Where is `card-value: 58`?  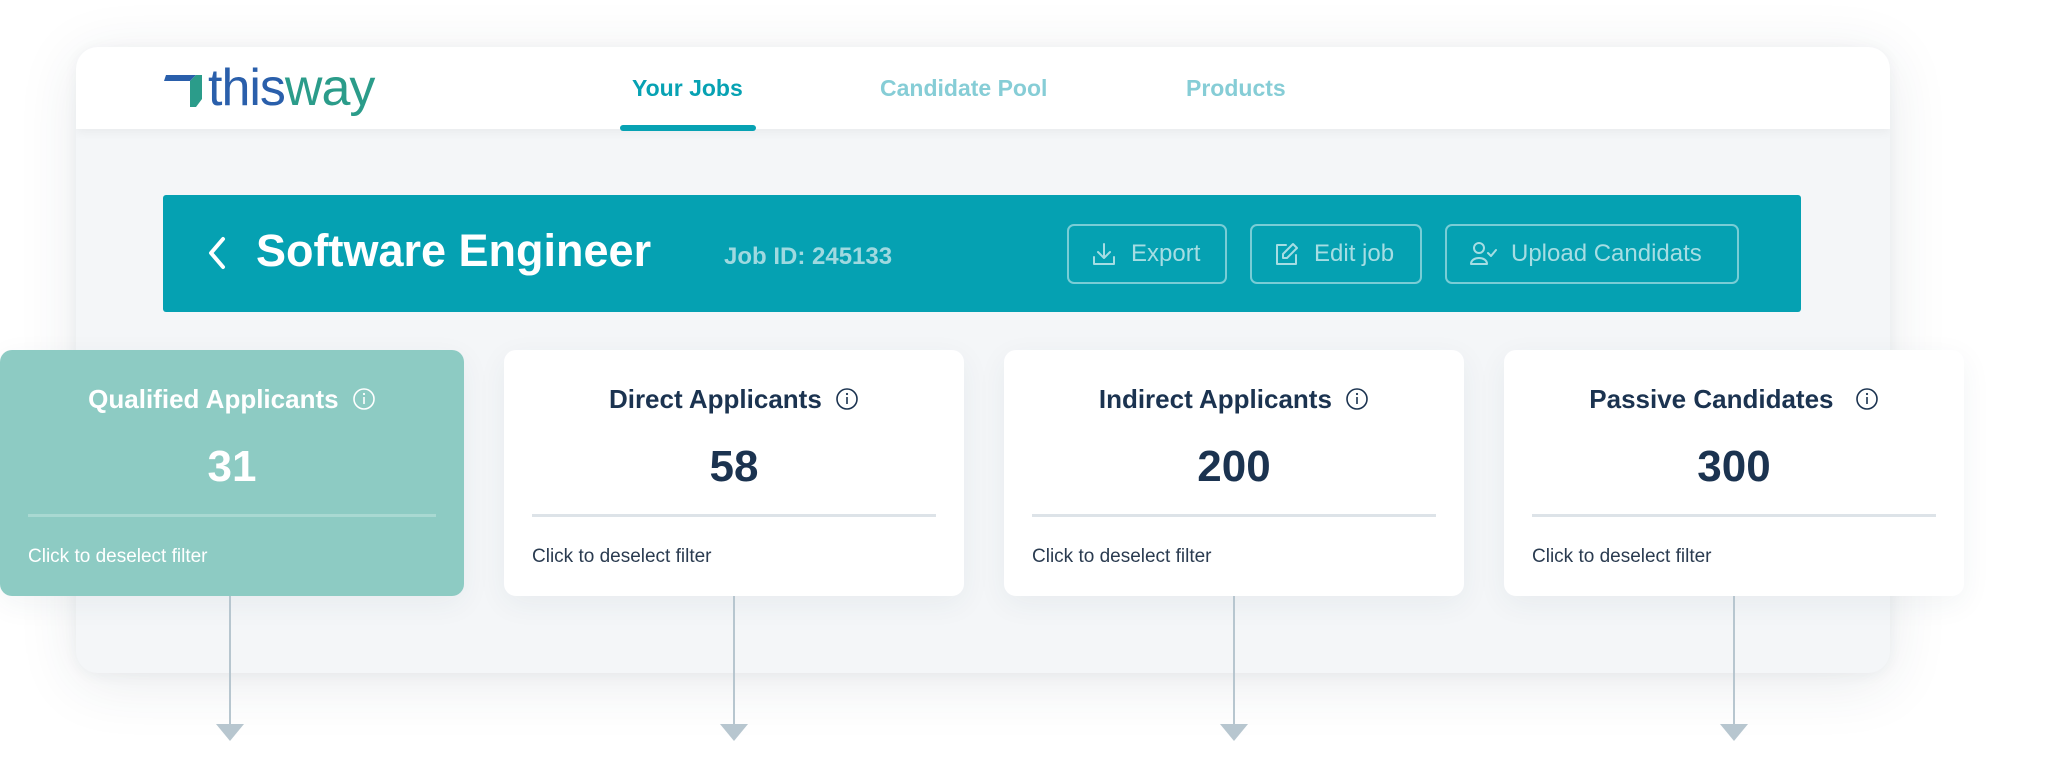 card-value: 58 is located at coordinates (734, 466).